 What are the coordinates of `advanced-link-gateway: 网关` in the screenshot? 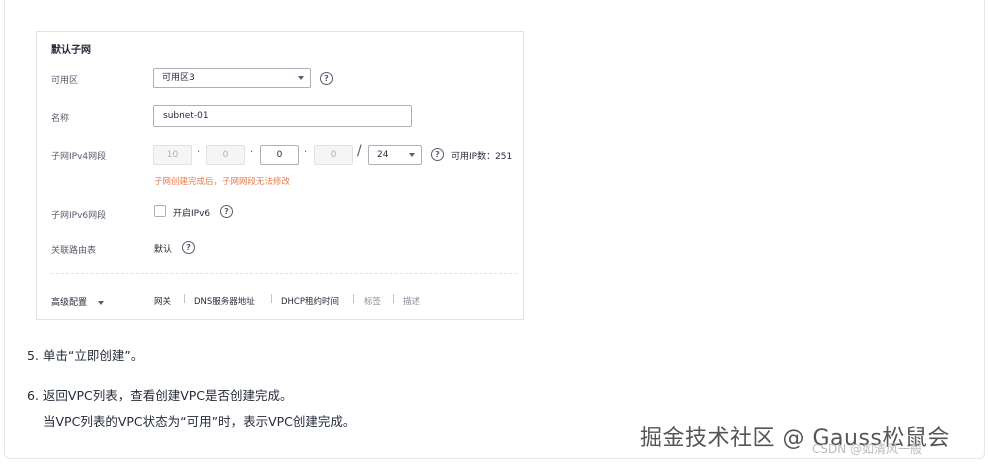 It's located at (162, 301).